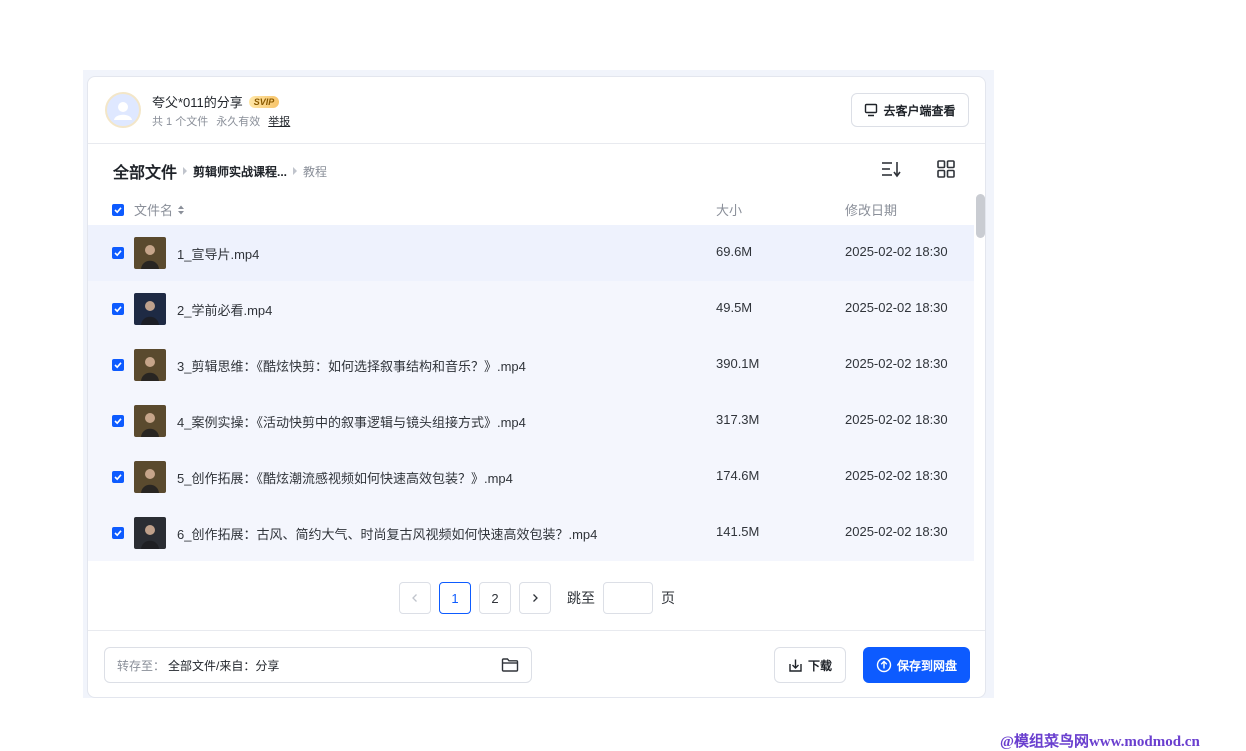 The image size is (1246, 751). I want to click on share-title: 夸父*011的分享 SVIP, so click(216, 101).